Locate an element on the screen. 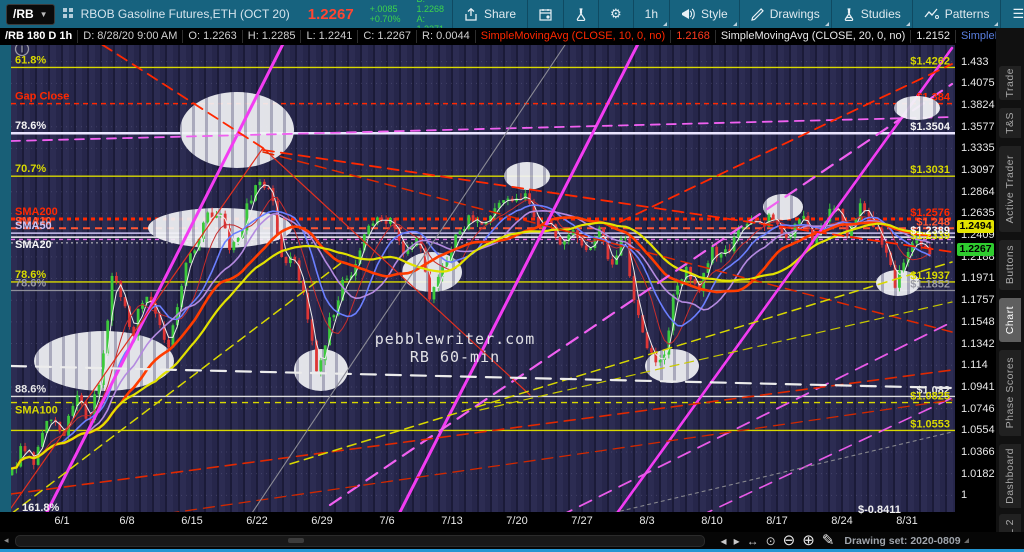  svg-text: 78.6% is located at coordinates (30, 126).